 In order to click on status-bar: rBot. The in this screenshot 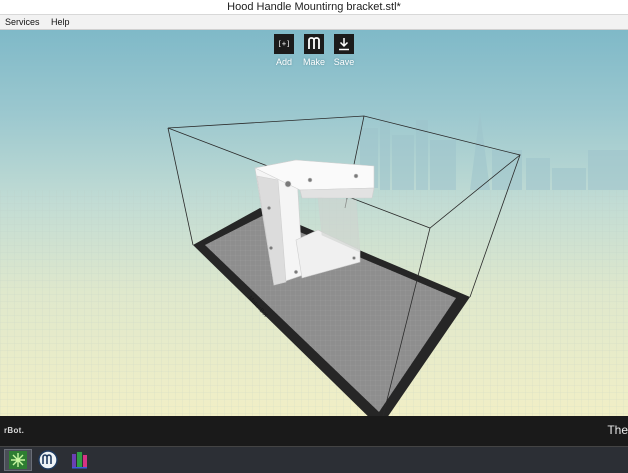, I will do `click(314, 431)`.